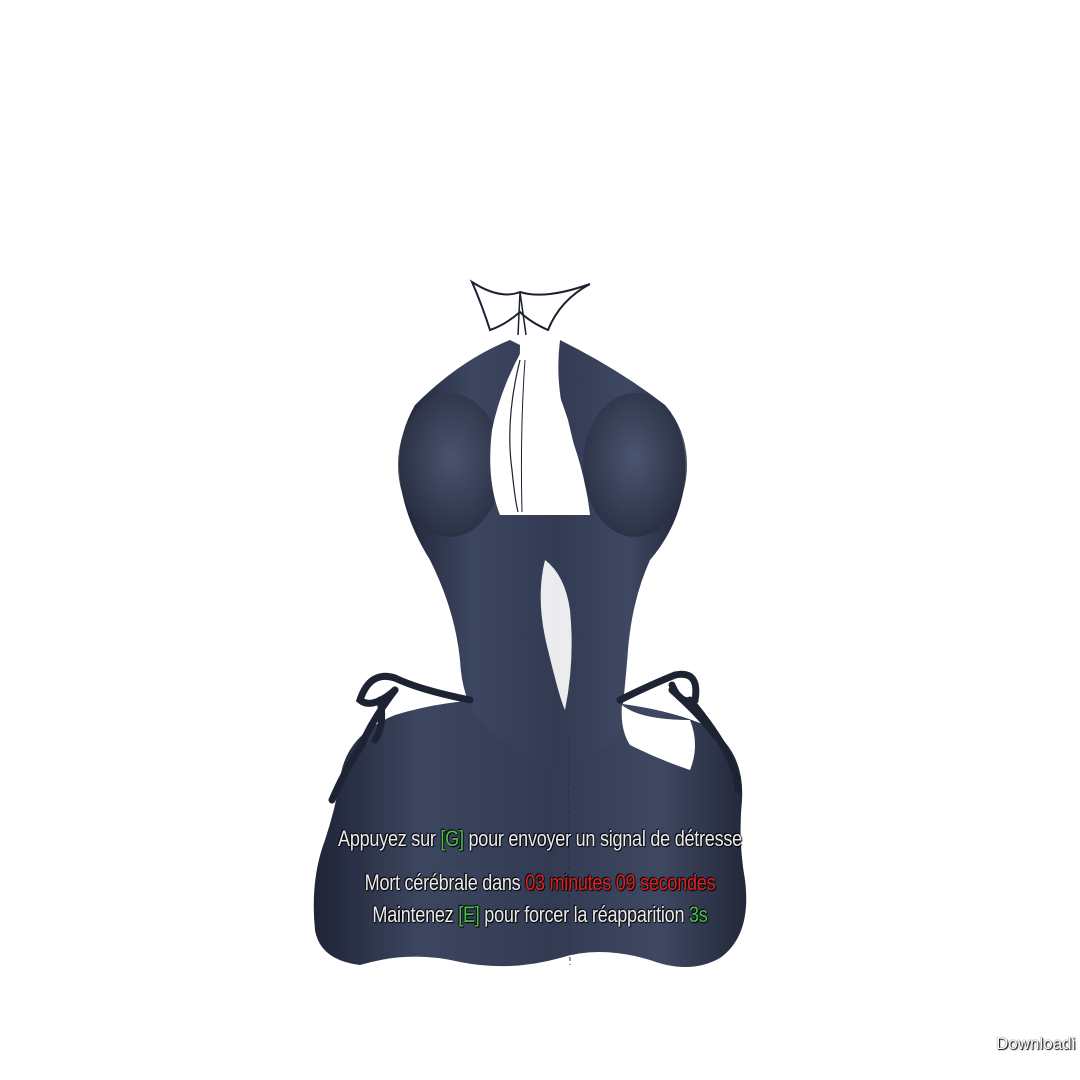 The image size is (1080, 1080). What do you see at coordinates (413, 914) in the screenshot?
I see `respawn-prefix: Maintenez` at bounding box center [413, 914].